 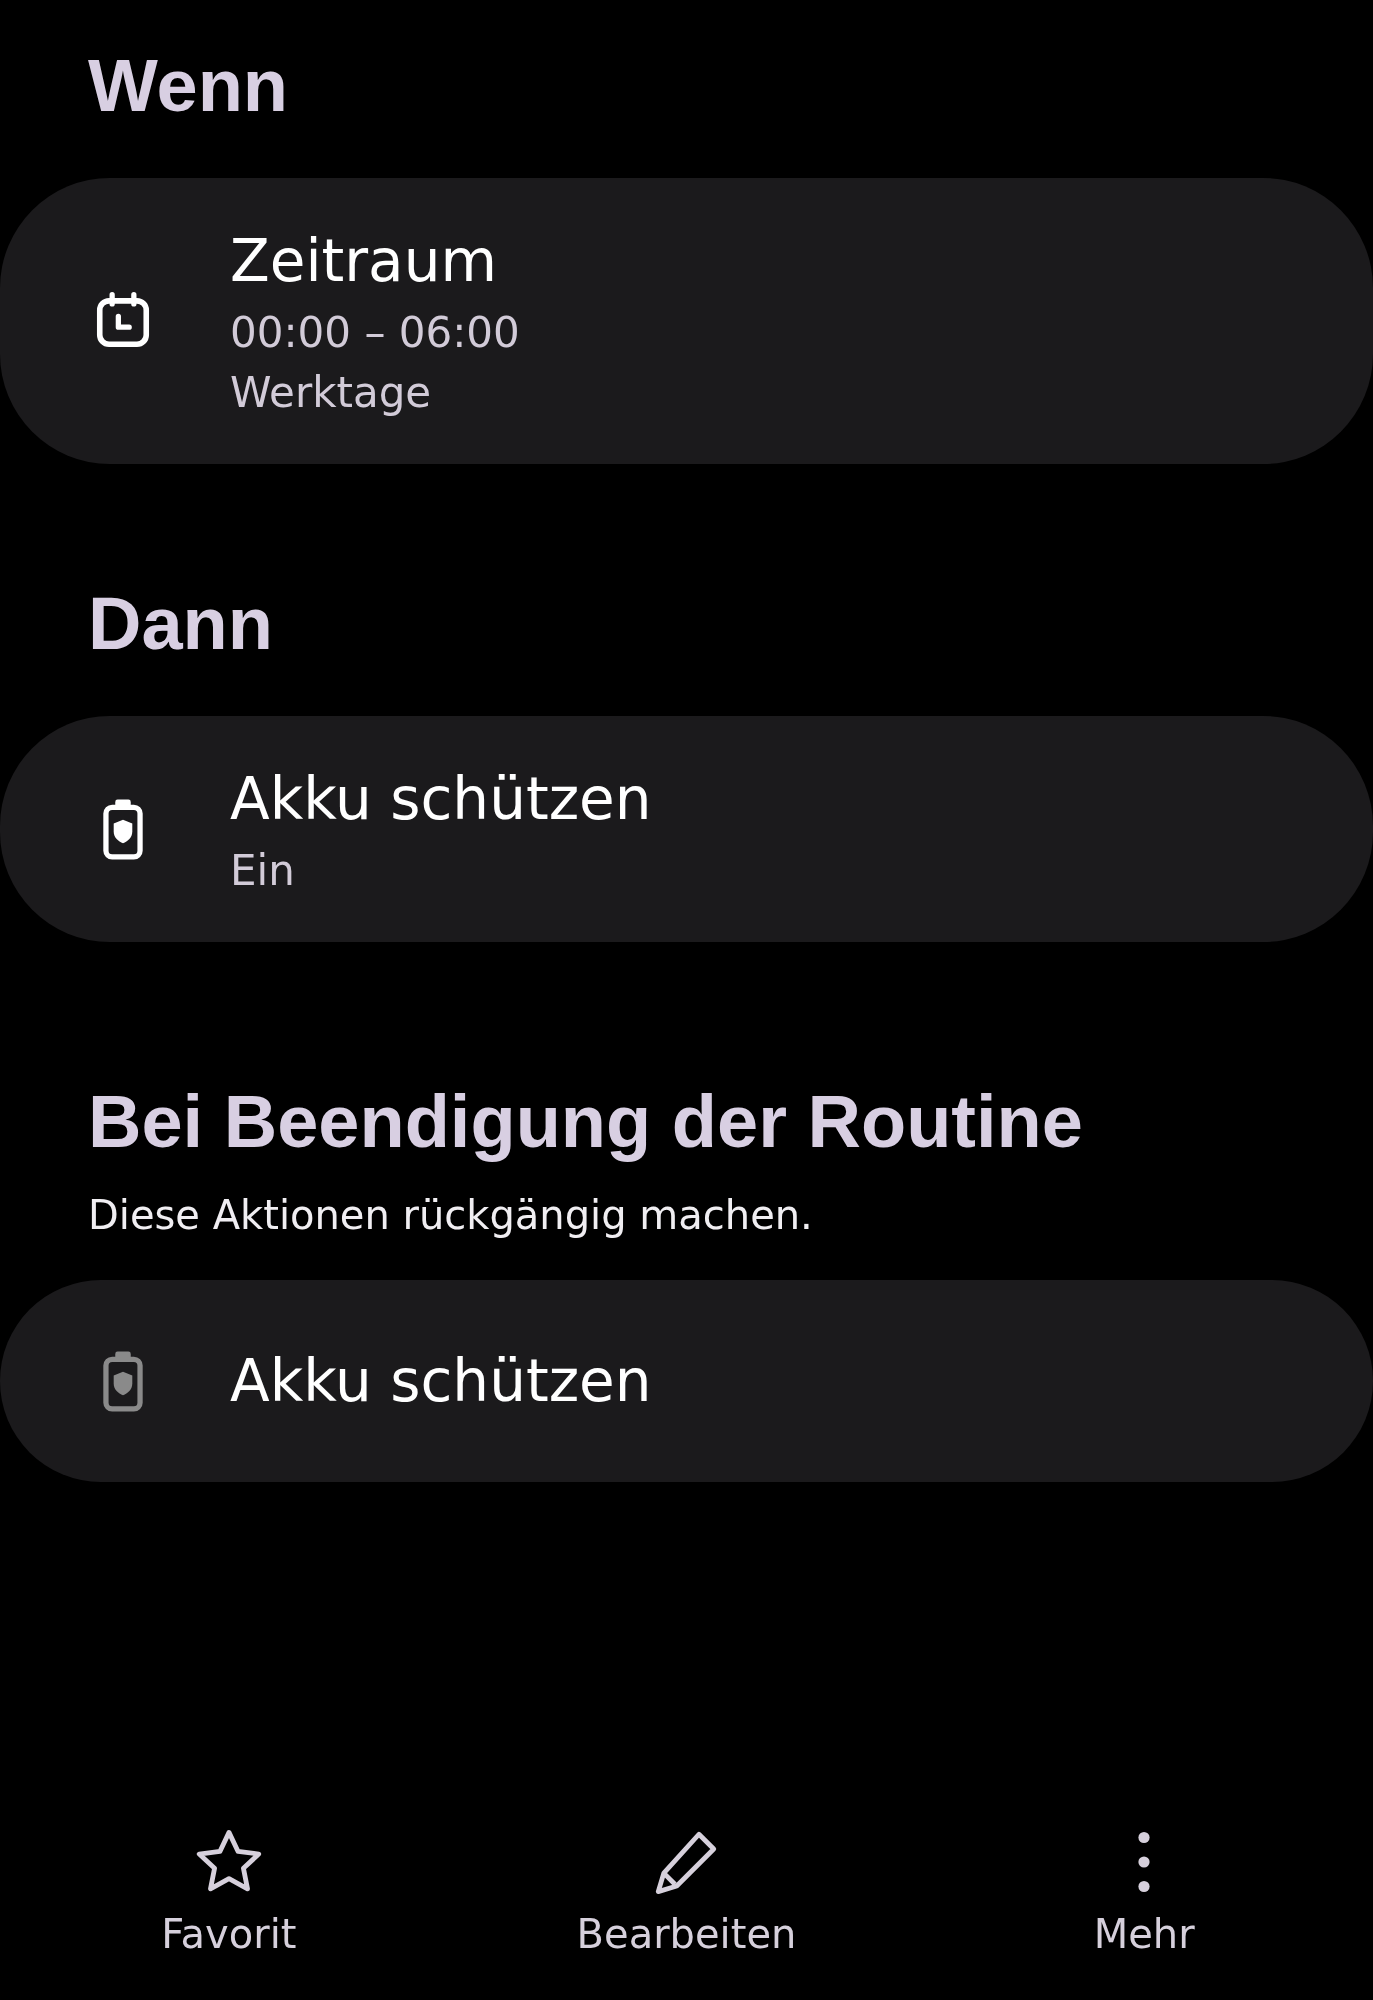 What do you see at coordinates (229, 1891) in the screenshot?
I see `bottom-bar-button: Favorit` at bounding box center [229, 1891].